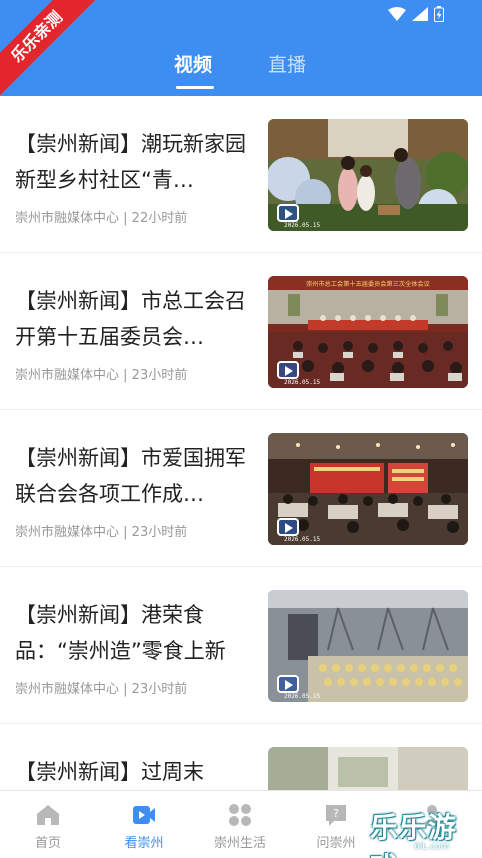 The height and width of the screenshot is (858, 482). I want to click on corner-ribbon: 乐乐亲测, so click(55, 55).